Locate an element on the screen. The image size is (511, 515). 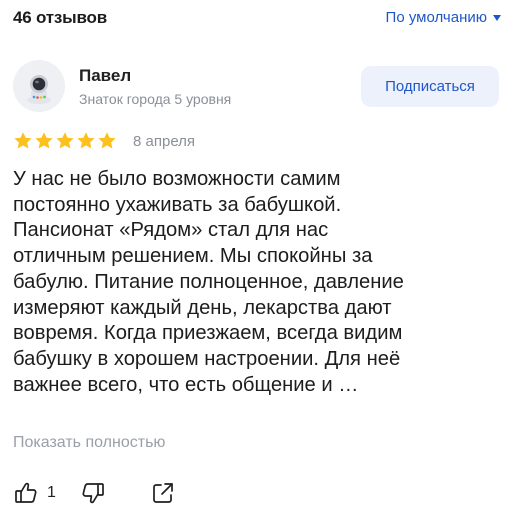
review-actions: 1 is located at coordinates (94, 493).